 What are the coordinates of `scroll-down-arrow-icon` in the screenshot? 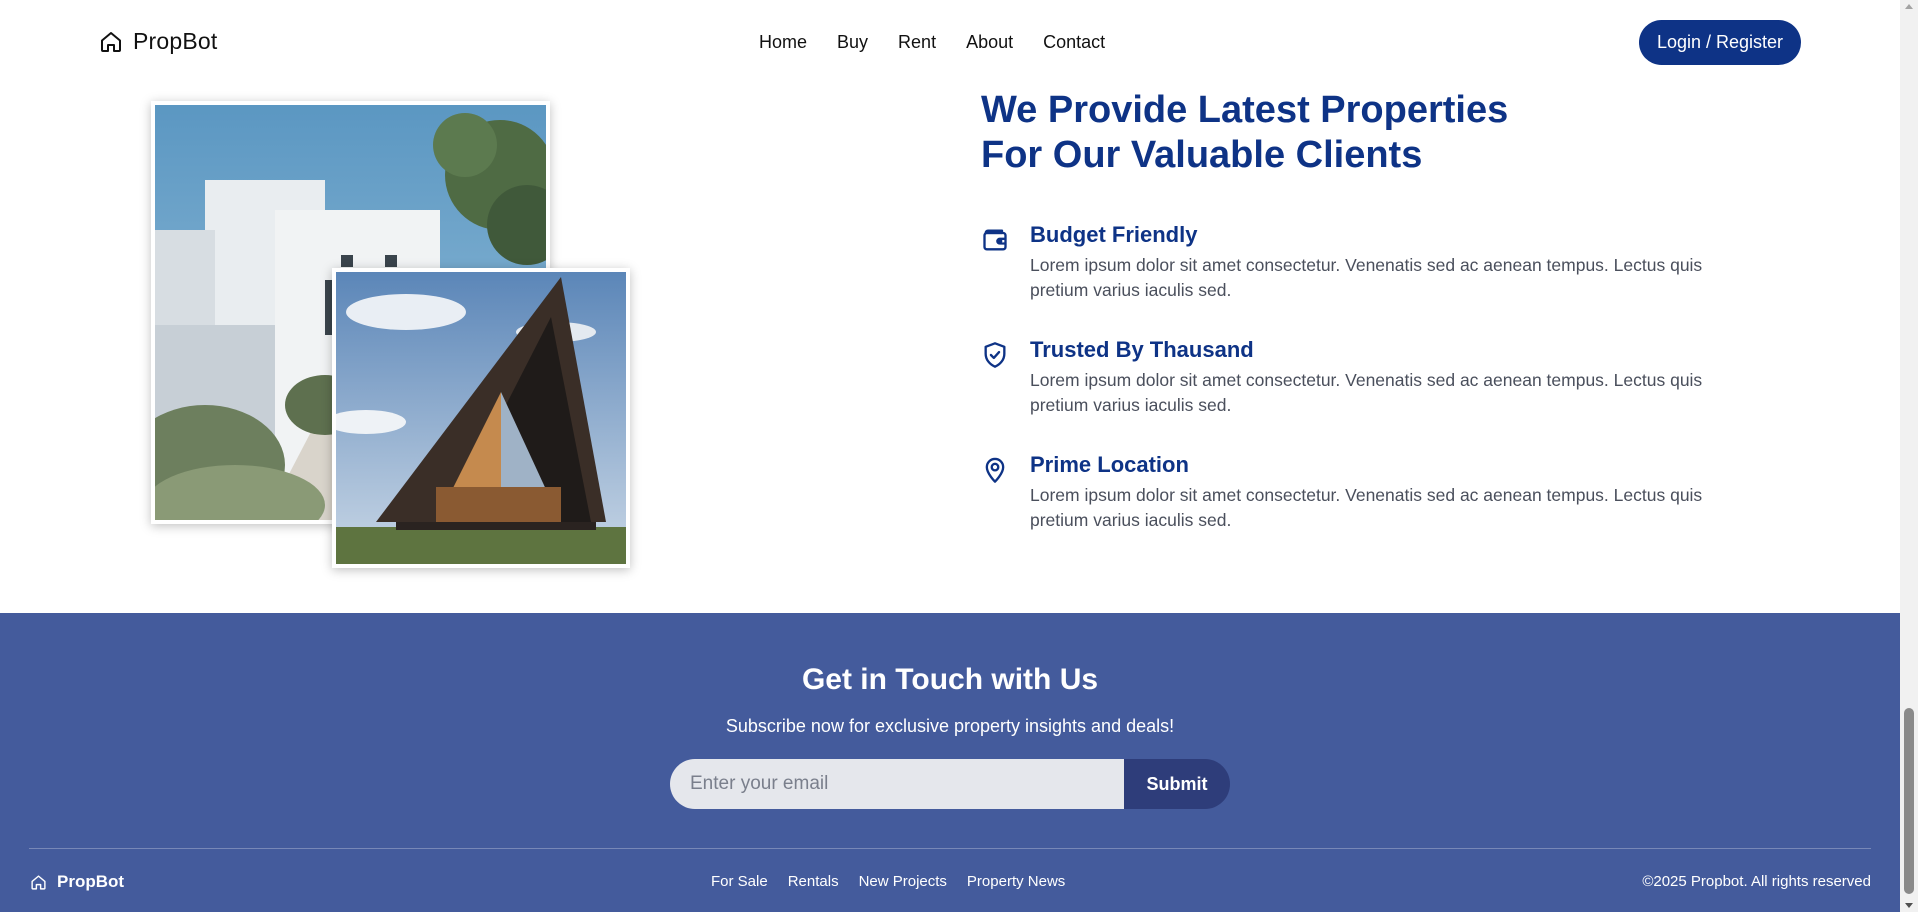 It's located at (1909, 905).